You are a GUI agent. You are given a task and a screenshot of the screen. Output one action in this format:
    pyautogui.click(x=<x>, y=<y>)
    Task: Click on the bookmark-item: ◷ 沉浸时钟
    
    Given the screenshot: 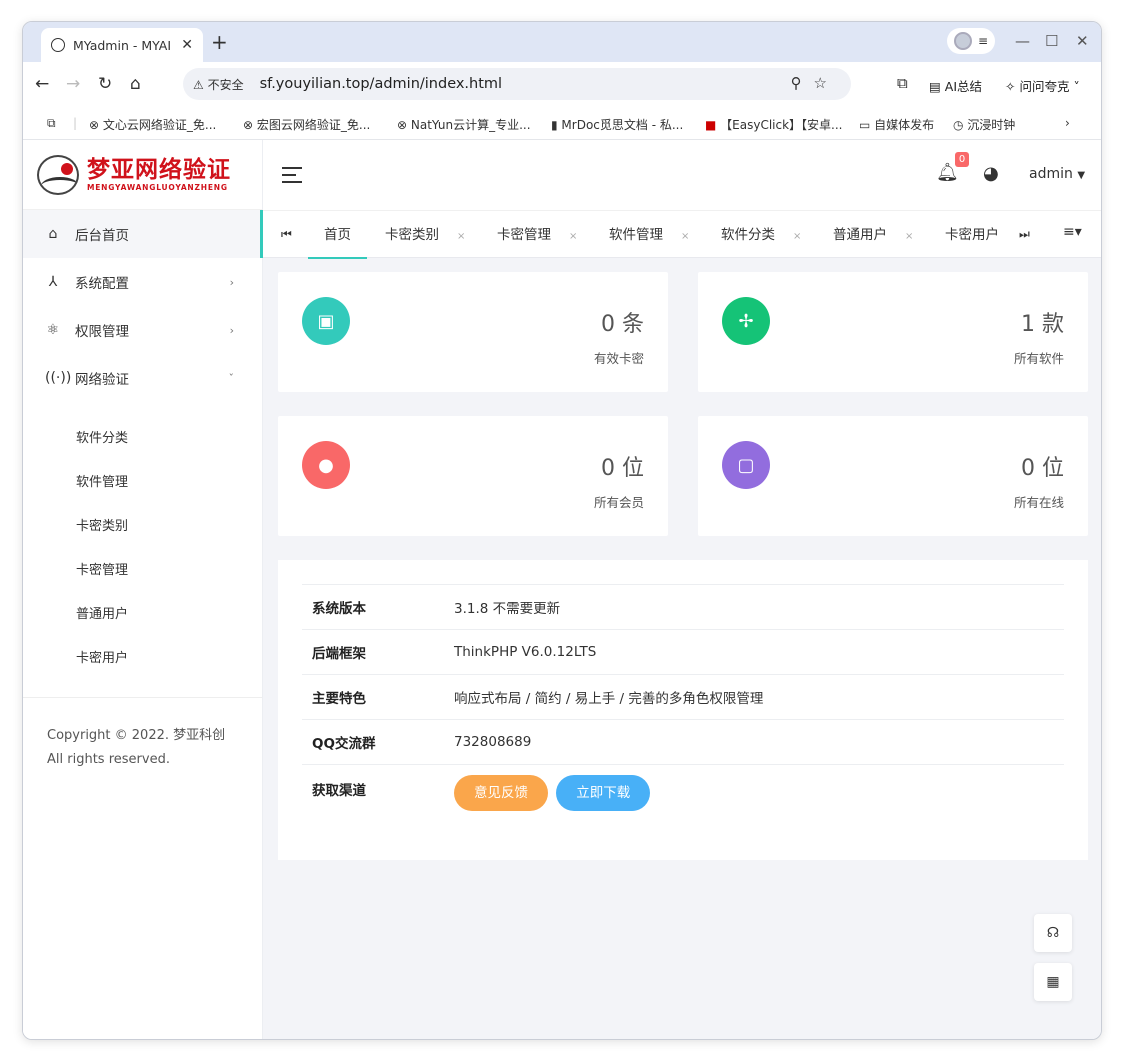 What is the action you would take?
    pyautogui.click(x=984, y=124)
    